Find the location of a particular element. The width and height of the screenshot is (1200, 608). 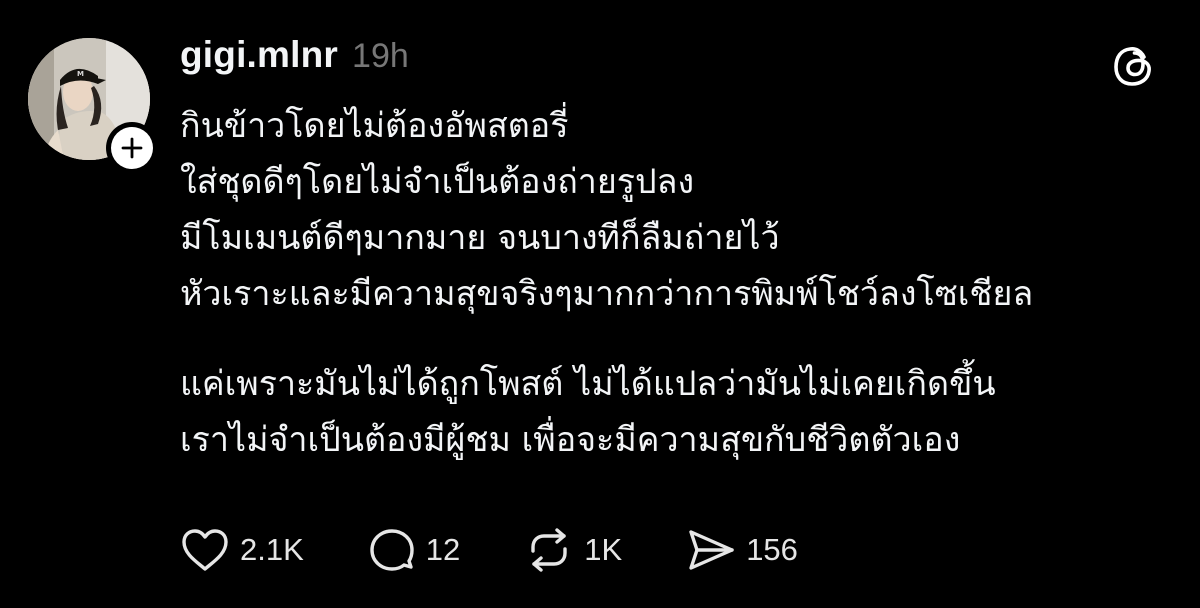

plus-icon is located at coordinates (132, 148).